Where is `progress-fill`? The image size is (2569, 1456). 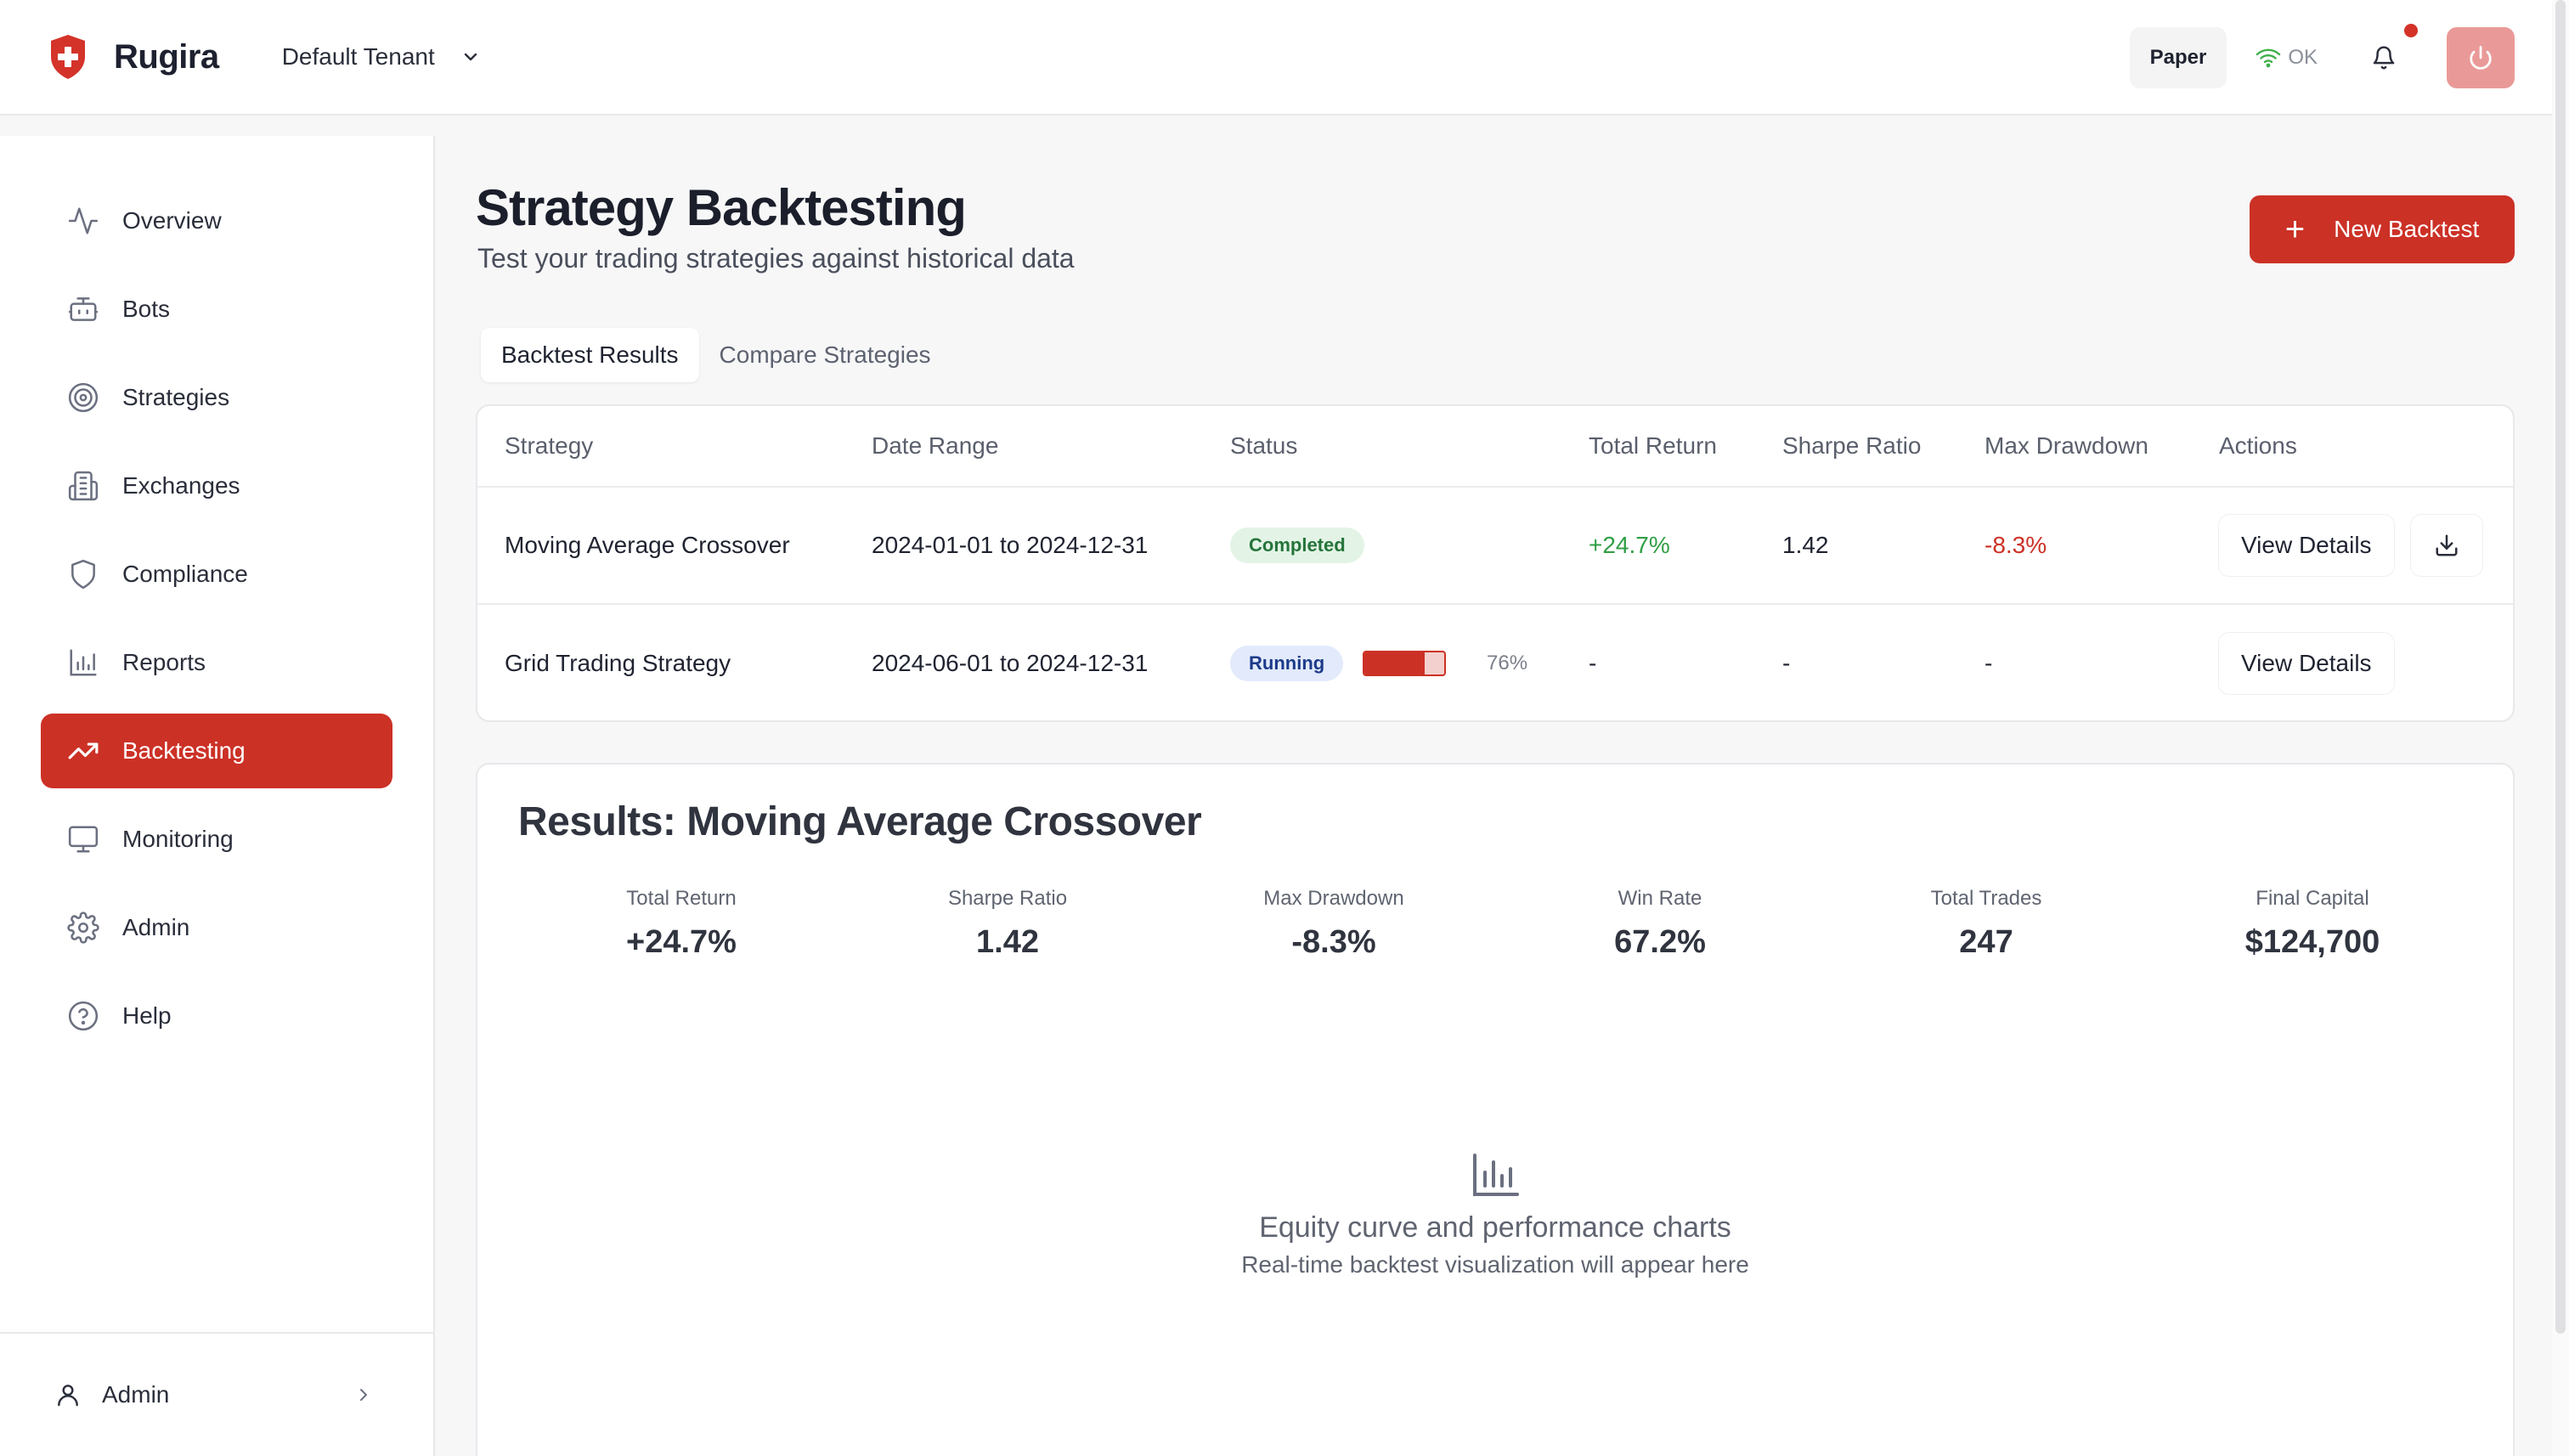 progress-fill is located at coordinates (1395, 663).